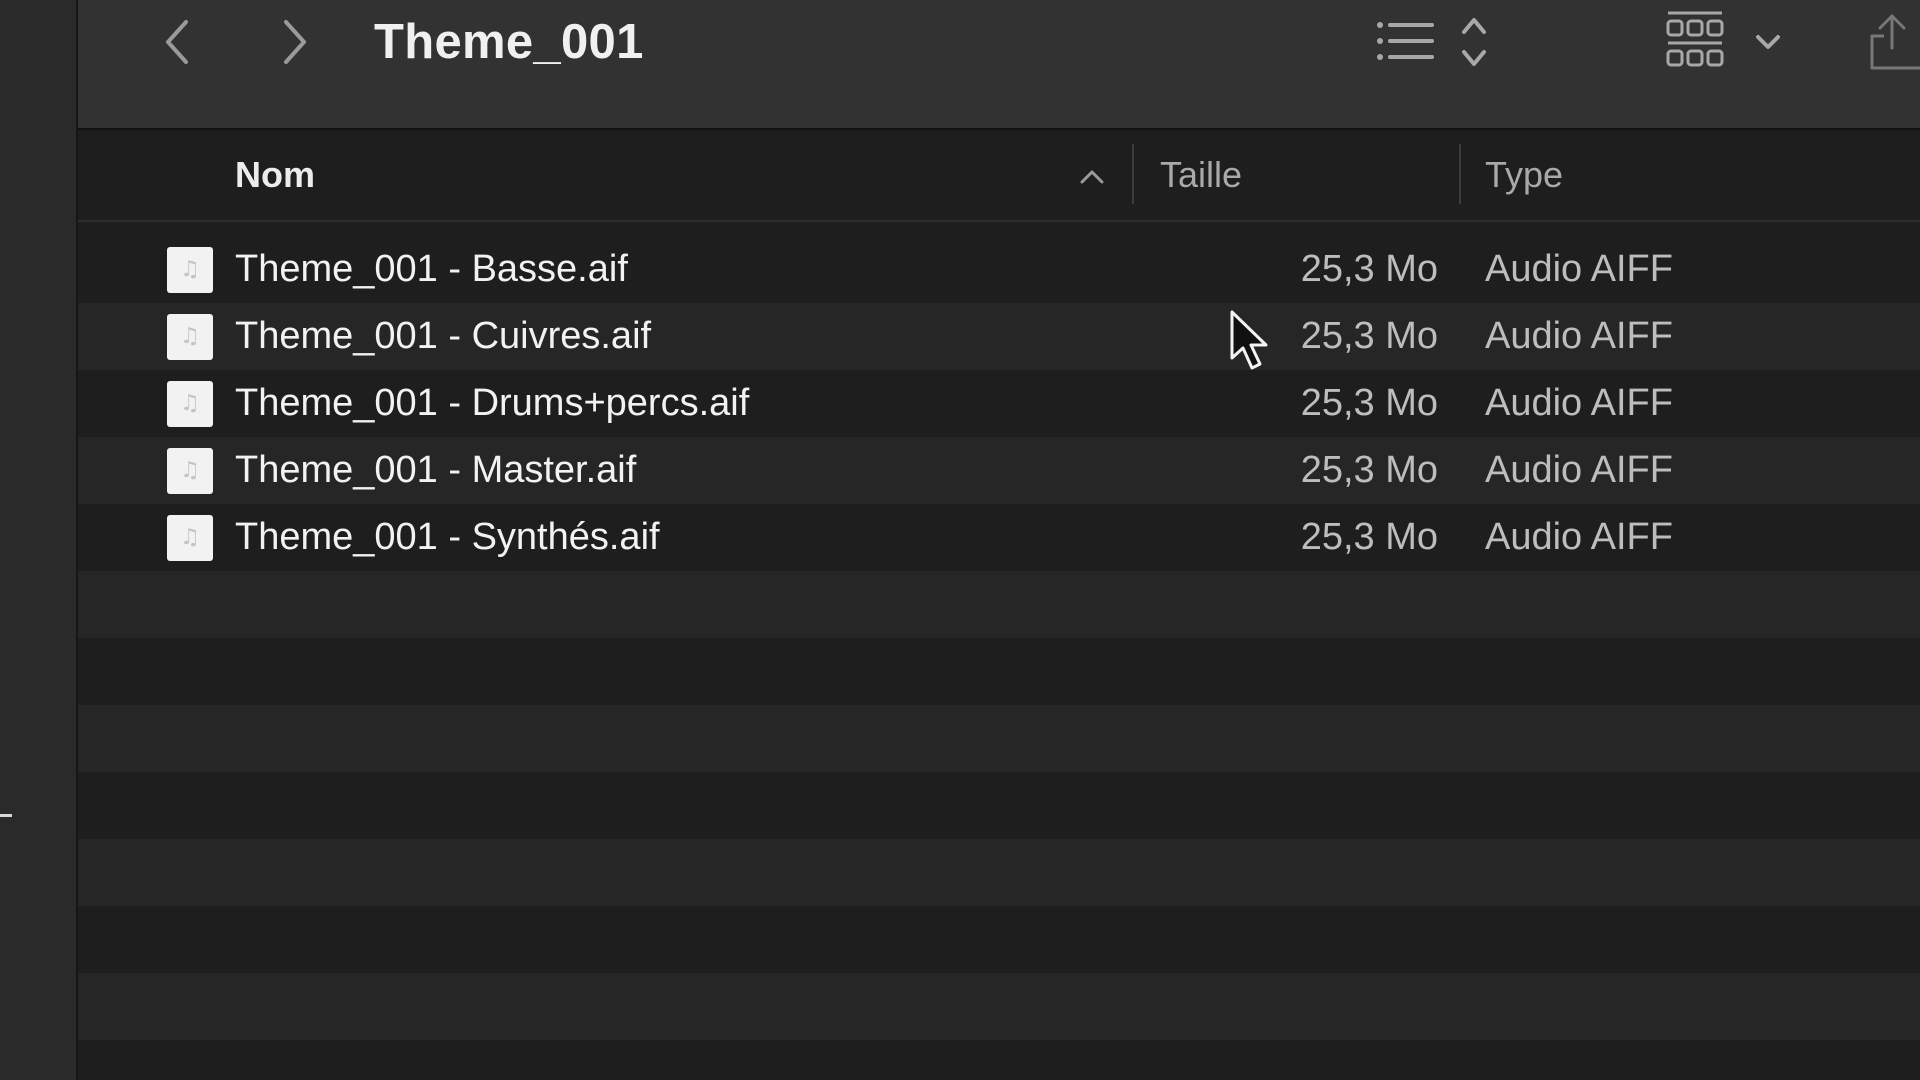 The width and height of the screenshot is (1920, 1080). I want to click on sidebar-edge, so click(39, 540).